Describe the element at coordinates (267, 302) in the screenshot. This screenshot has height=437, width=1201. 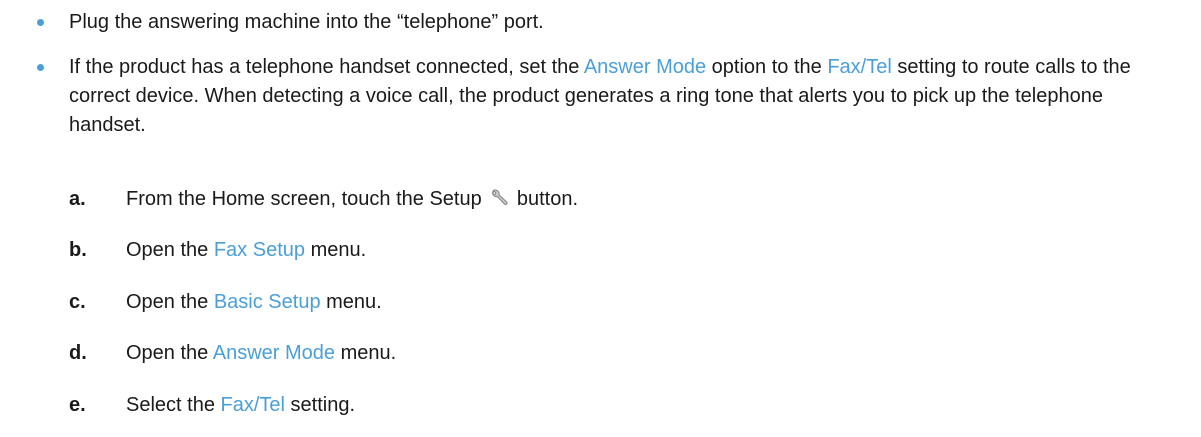
I see `basic-setup-link: Basic Setup` at that location.